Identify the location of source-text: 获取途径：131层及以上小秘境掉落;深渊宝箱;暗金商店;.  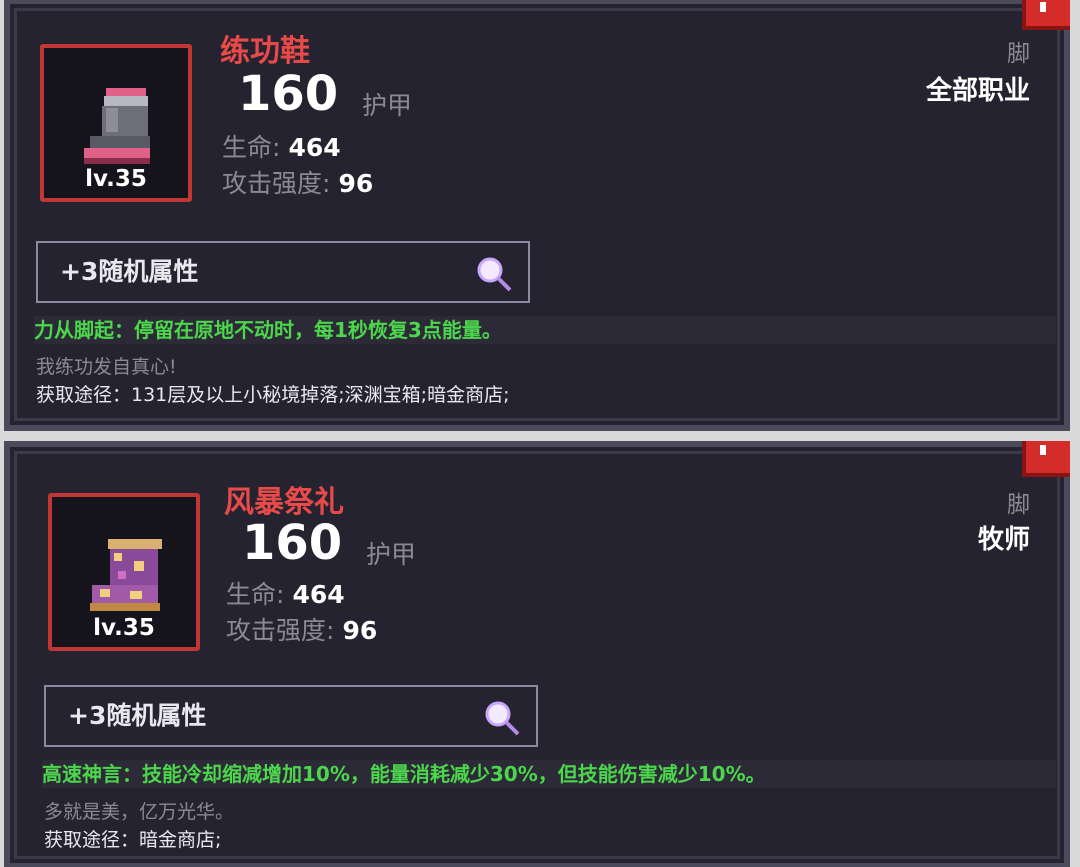
(273, 395).